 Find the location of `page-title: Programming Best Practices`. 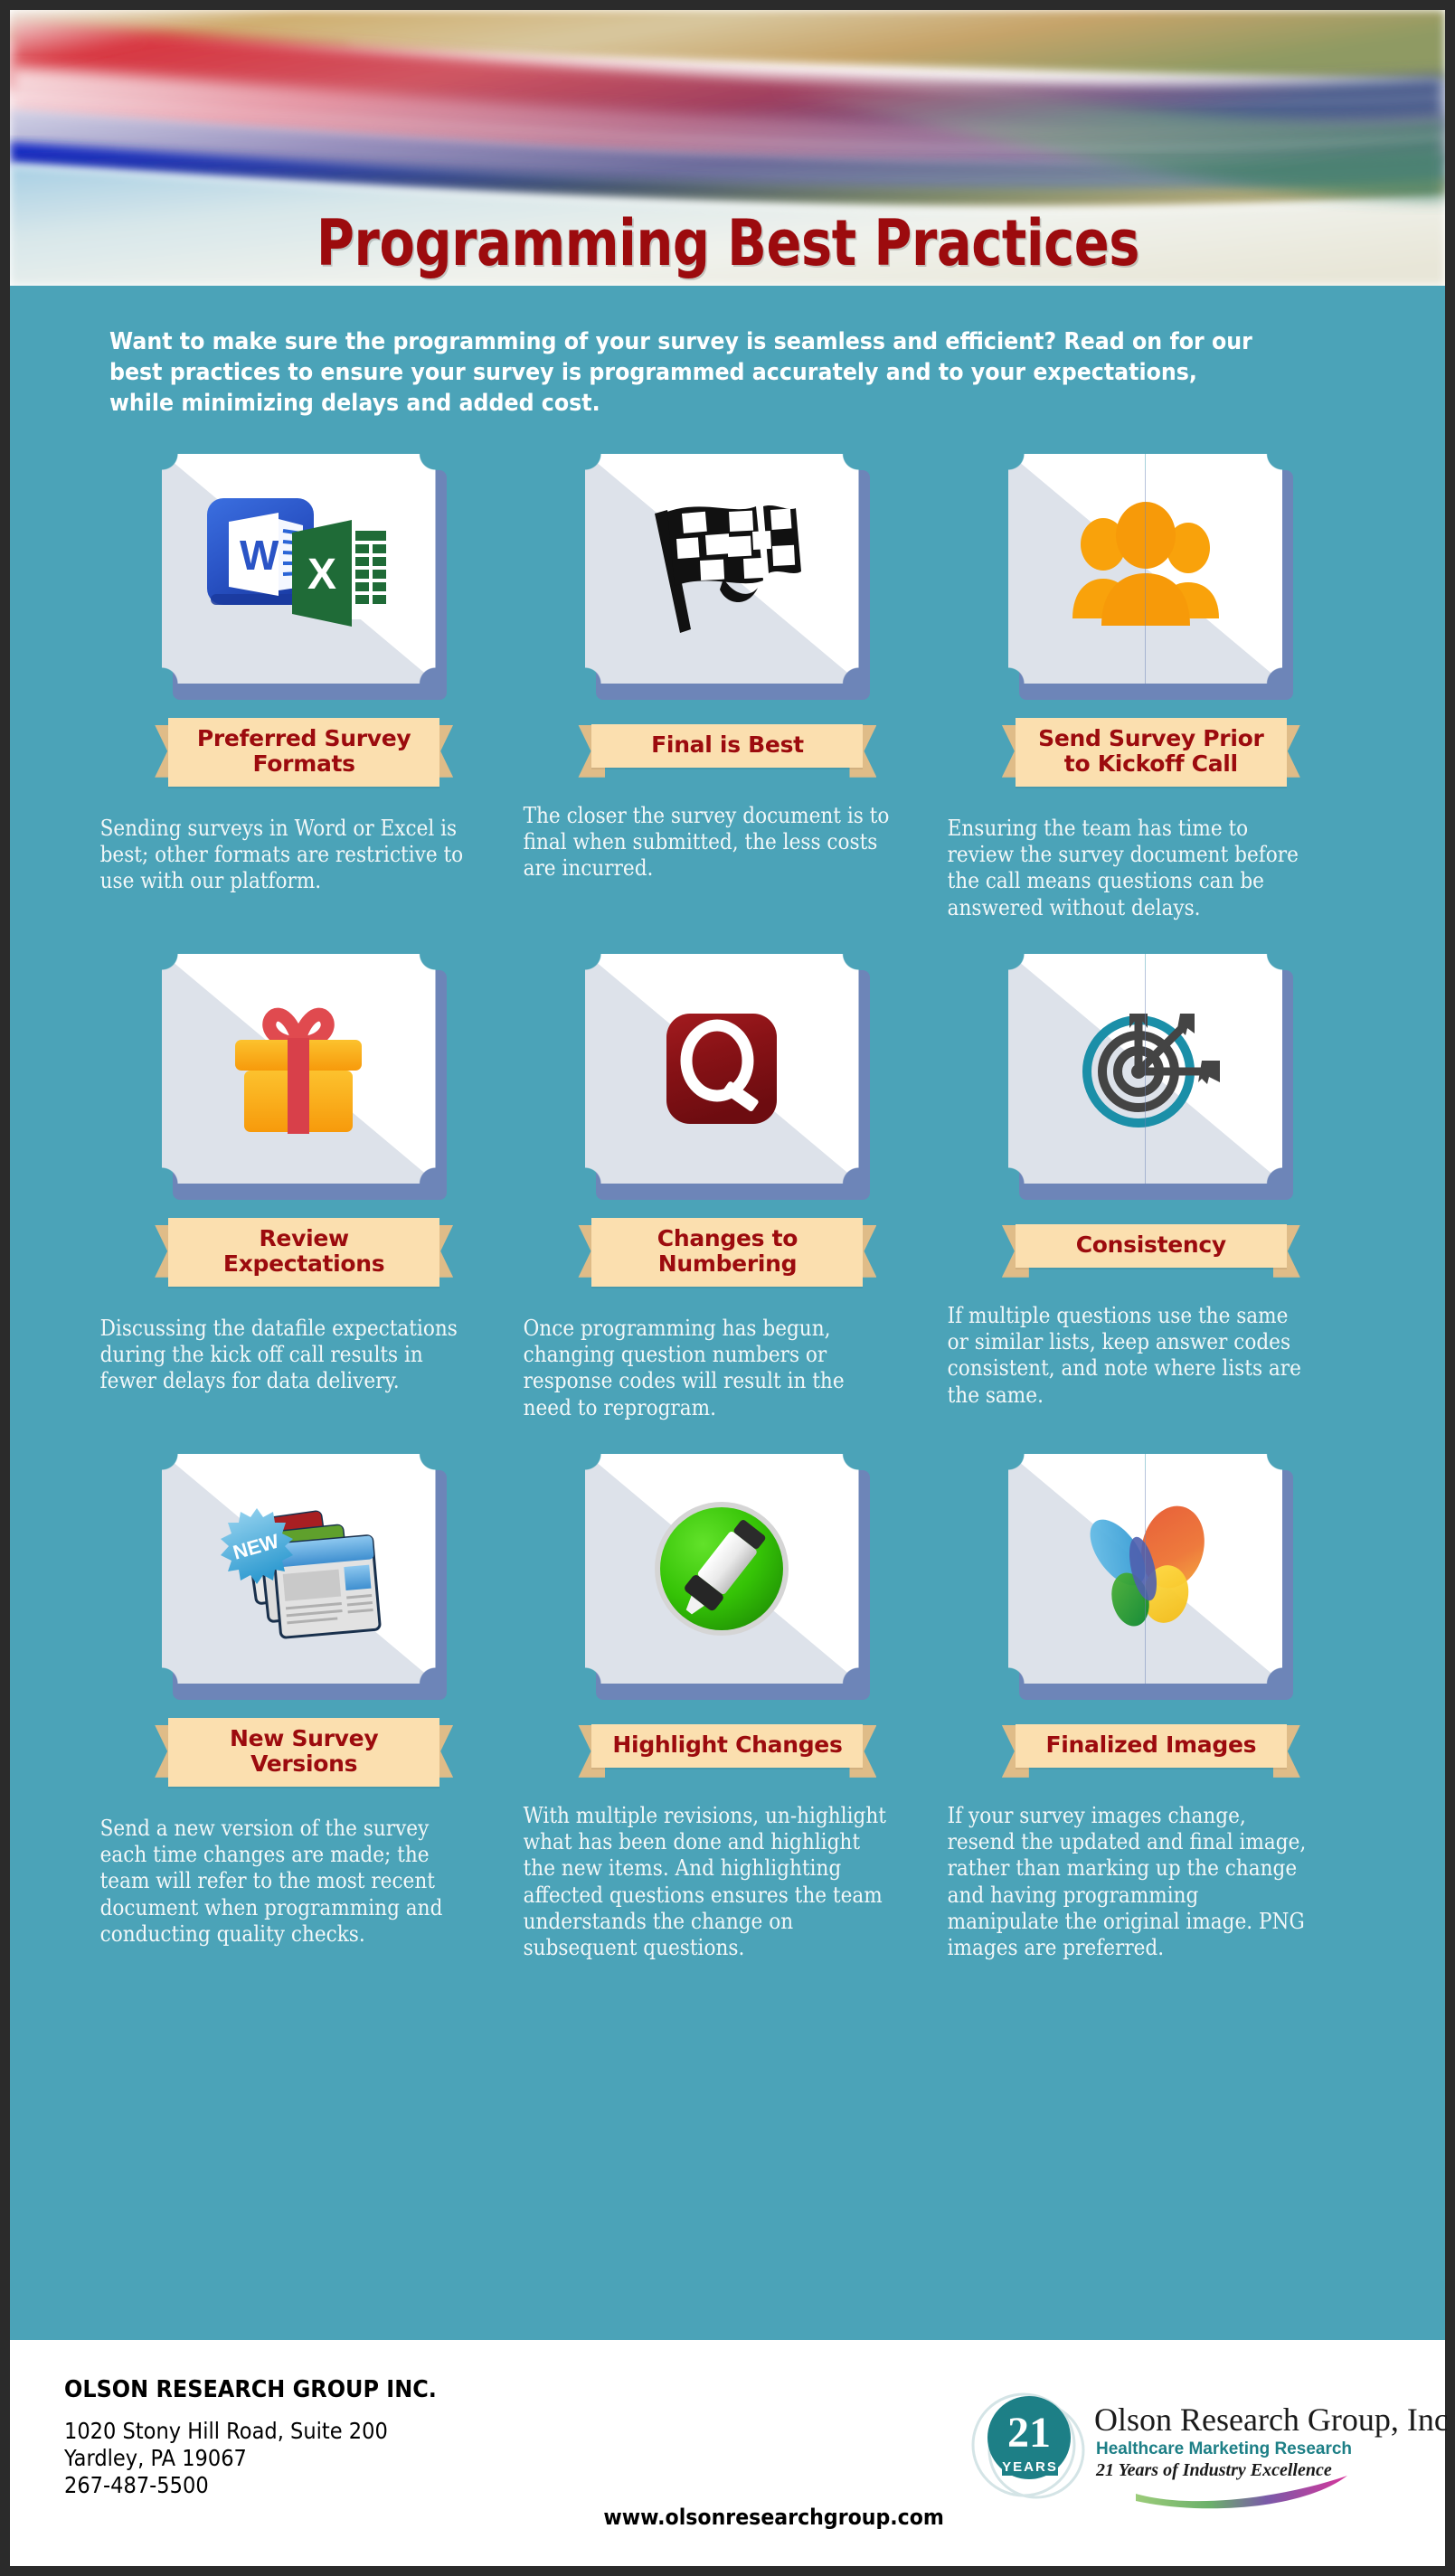

page-title: Programming Best Practices is located at coordinates (727, 243).